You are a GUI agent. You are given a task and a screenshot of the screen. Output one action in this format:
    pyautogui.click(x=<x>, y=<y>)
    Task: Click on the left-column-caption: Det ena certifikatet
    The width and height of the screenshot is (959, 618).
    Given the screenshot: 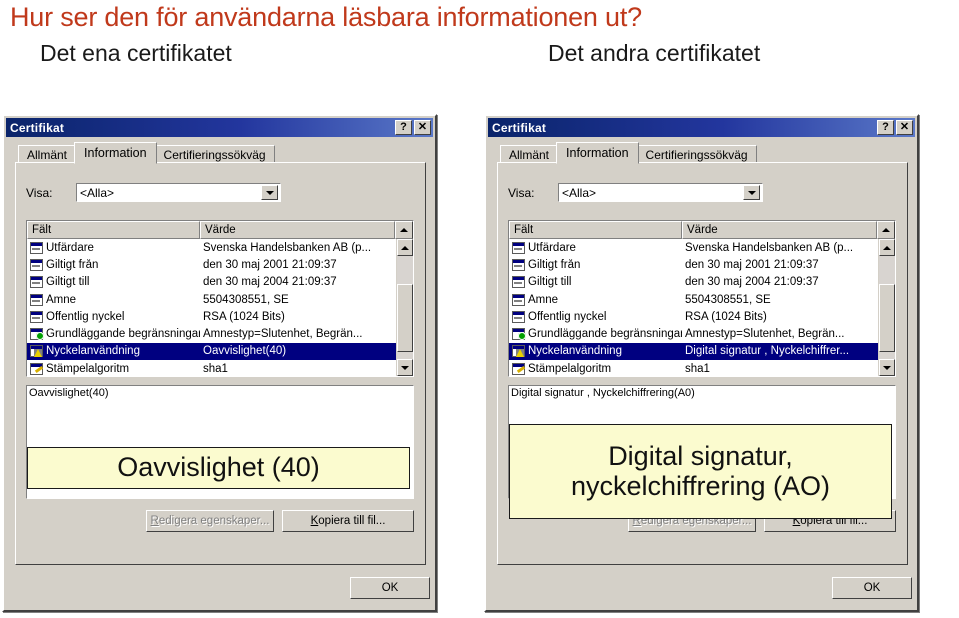 What is the action you would take?
    pyautogui.click(x=136, y=53)
    